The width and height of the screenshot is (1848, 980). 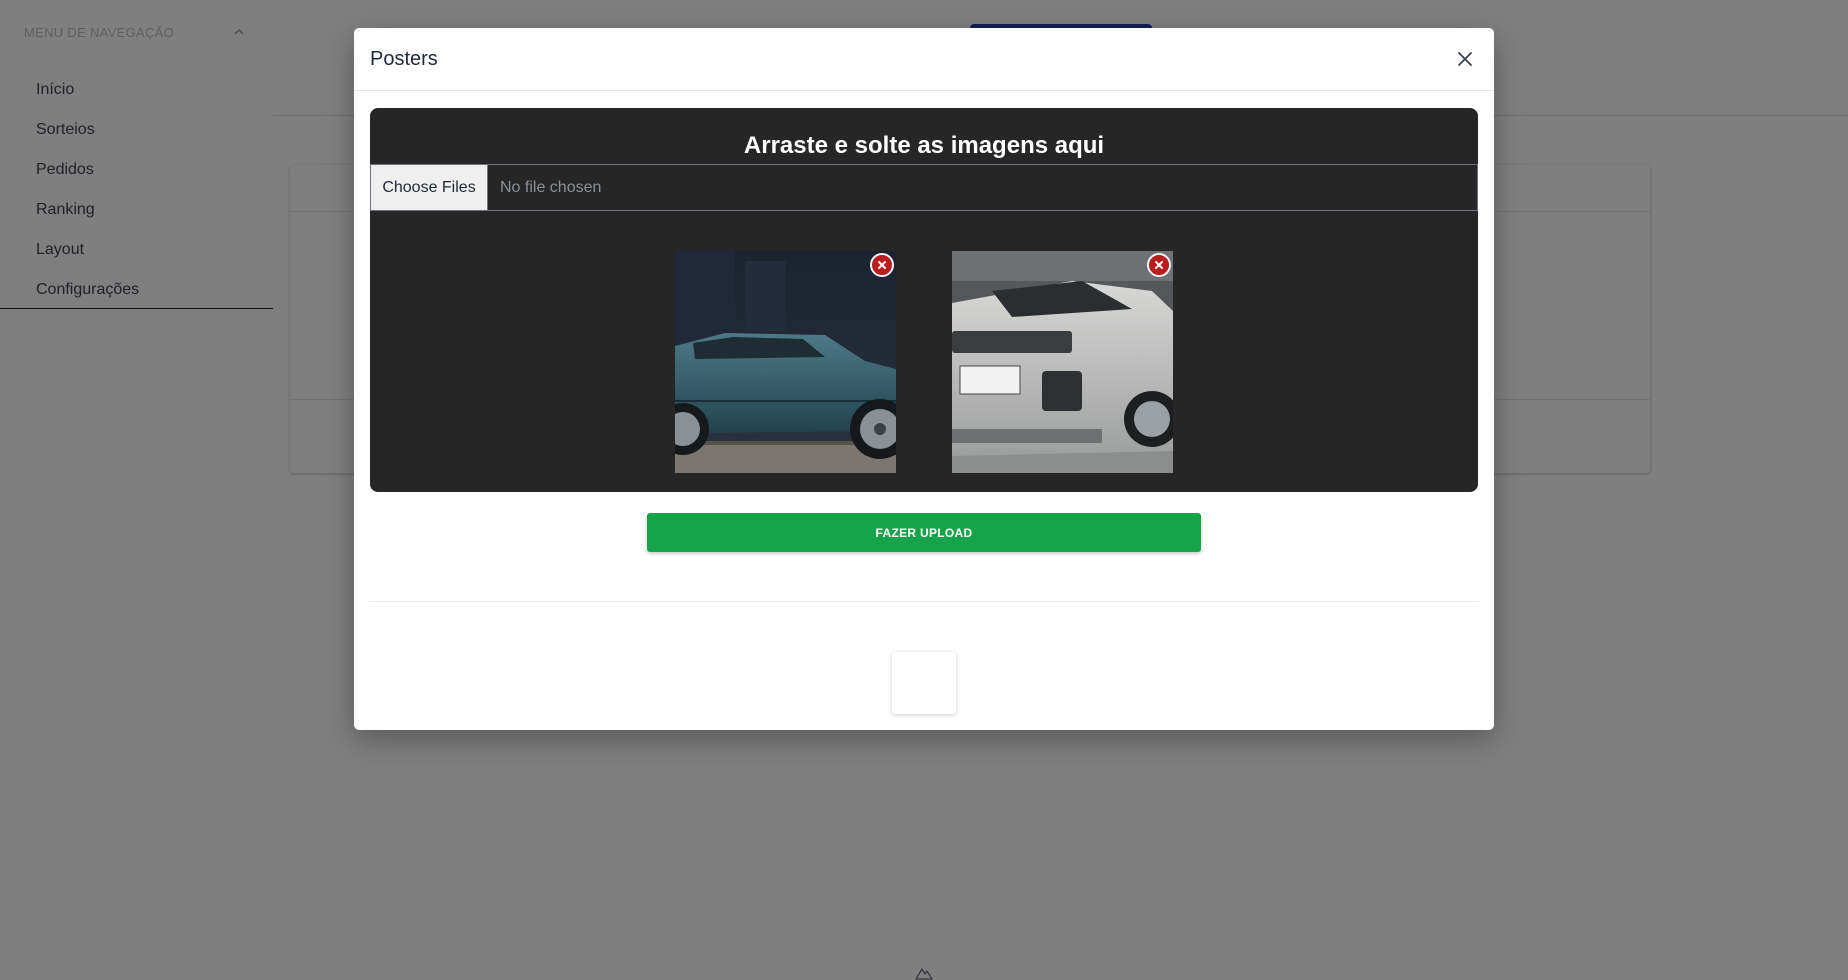 I want to click on file-input: Choose Files No file chosen, so click(x=924, y=187).